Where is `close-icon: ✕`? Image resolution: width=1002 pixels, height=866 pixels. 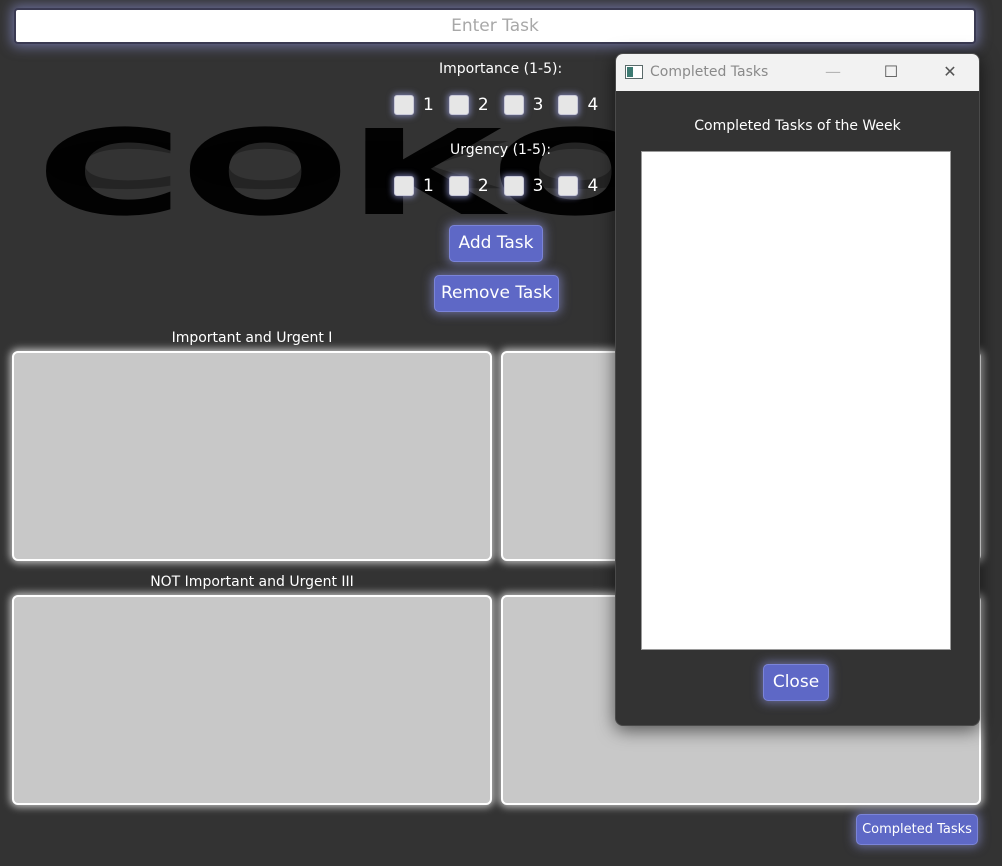
close-icon: ✕ is located at coordinates (950, 72).